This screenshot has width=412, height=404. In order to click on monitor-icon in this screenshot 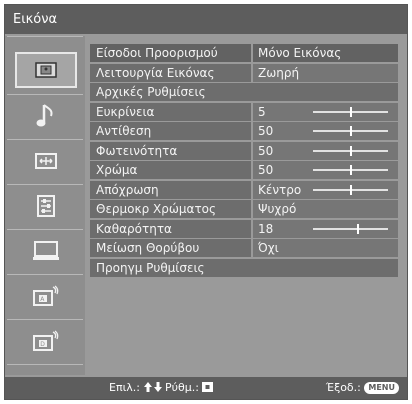, I will do `click(46, 250)`.